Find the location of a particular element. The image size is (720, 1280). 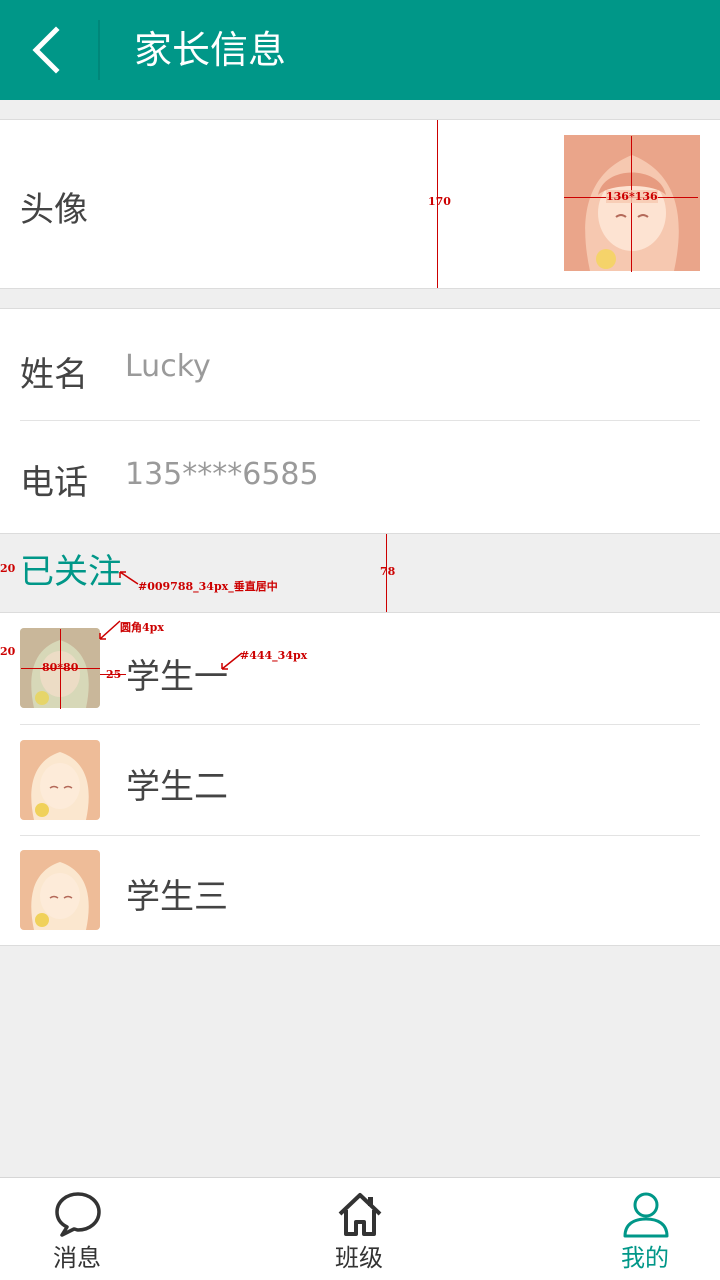

home-icon is located at coordinates (360, 1214).